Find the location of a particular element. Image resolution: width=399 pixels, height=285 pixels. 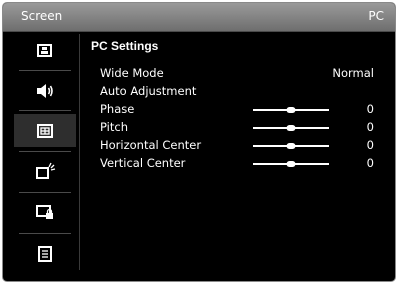

menu-list-icon is located at coordinates (45, 253).